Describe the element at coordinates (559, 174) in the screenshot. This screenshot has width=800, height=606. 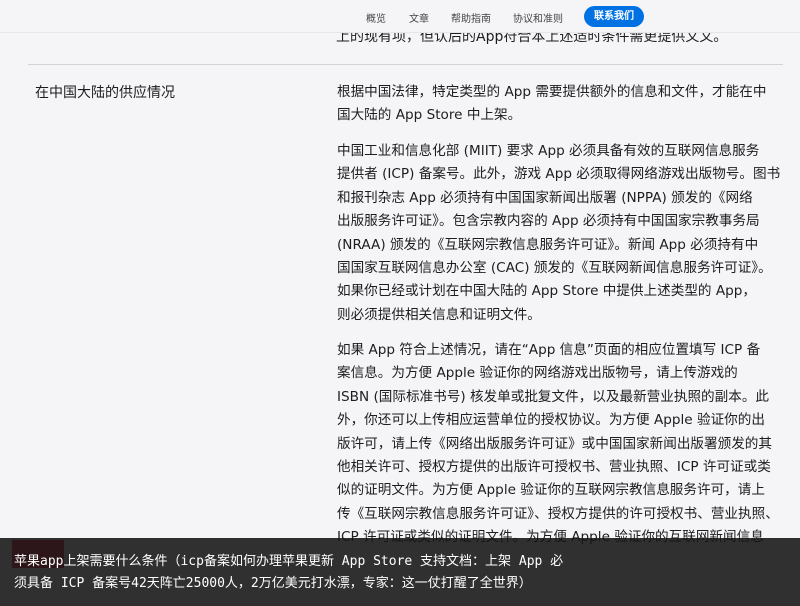
I see `paragraph-line: 提供者 (ICP) 备案号。此外，游戏 App 必须取得网络游戏出版物号。图书` at that location.